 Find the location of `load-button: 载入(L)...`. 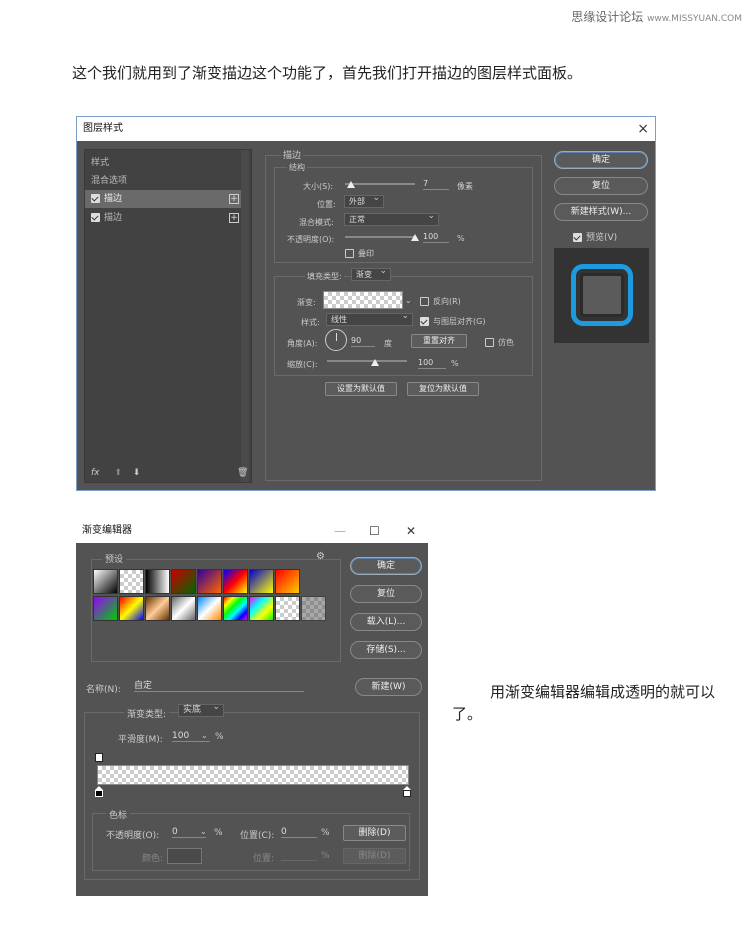

load-button: 载入(L)... is located at coordinates (386, 622).